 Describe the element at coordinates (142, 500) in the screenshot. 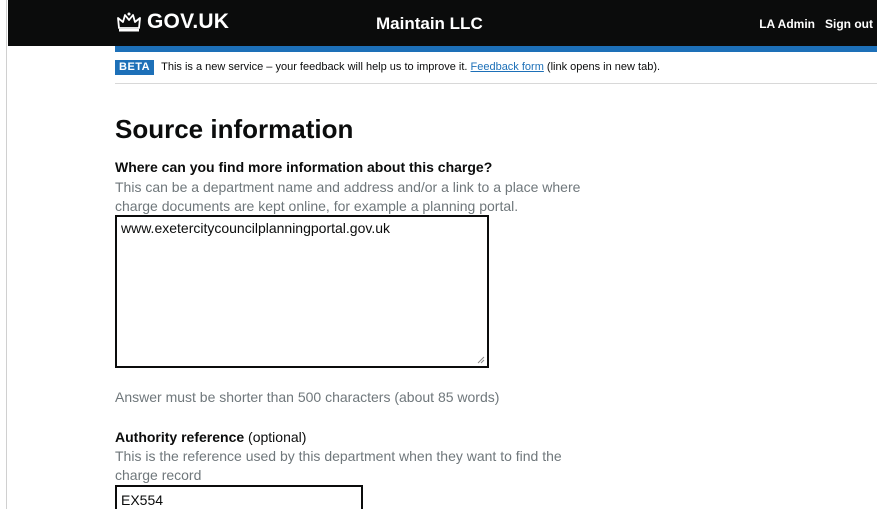

I see `reference-input-value: EX554` at that location.